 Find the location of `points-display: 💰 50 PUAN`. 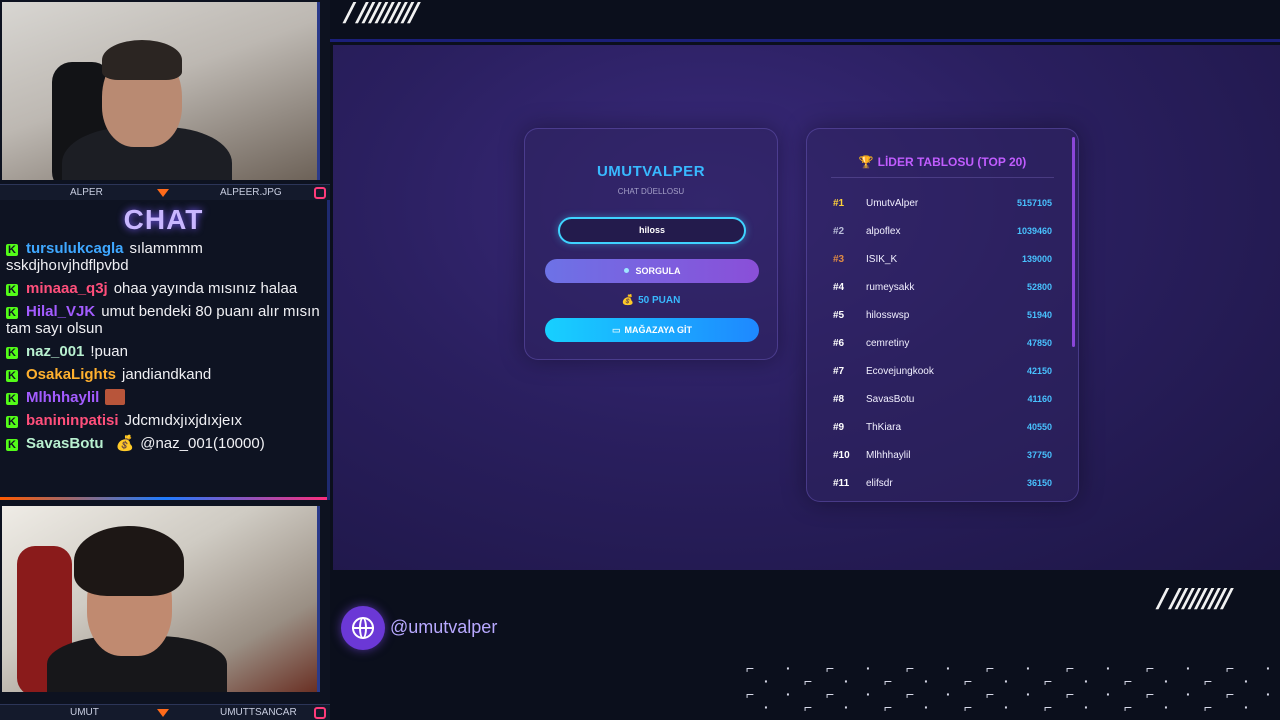

points-display: 💰 50 PUAN is located at coordinates (651, 300).